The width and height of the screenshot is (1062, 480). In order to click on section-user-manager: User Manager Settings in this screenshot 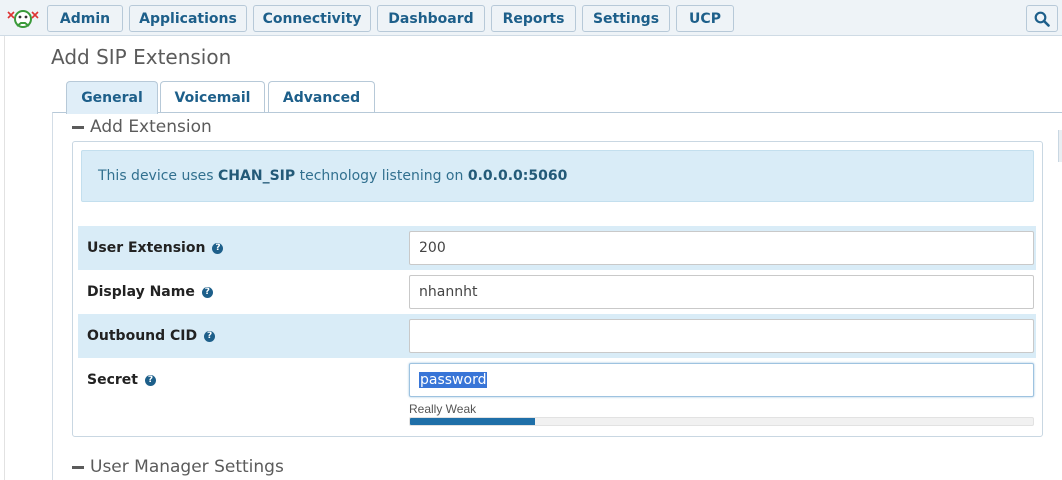, I will do `click(178, 467)`.